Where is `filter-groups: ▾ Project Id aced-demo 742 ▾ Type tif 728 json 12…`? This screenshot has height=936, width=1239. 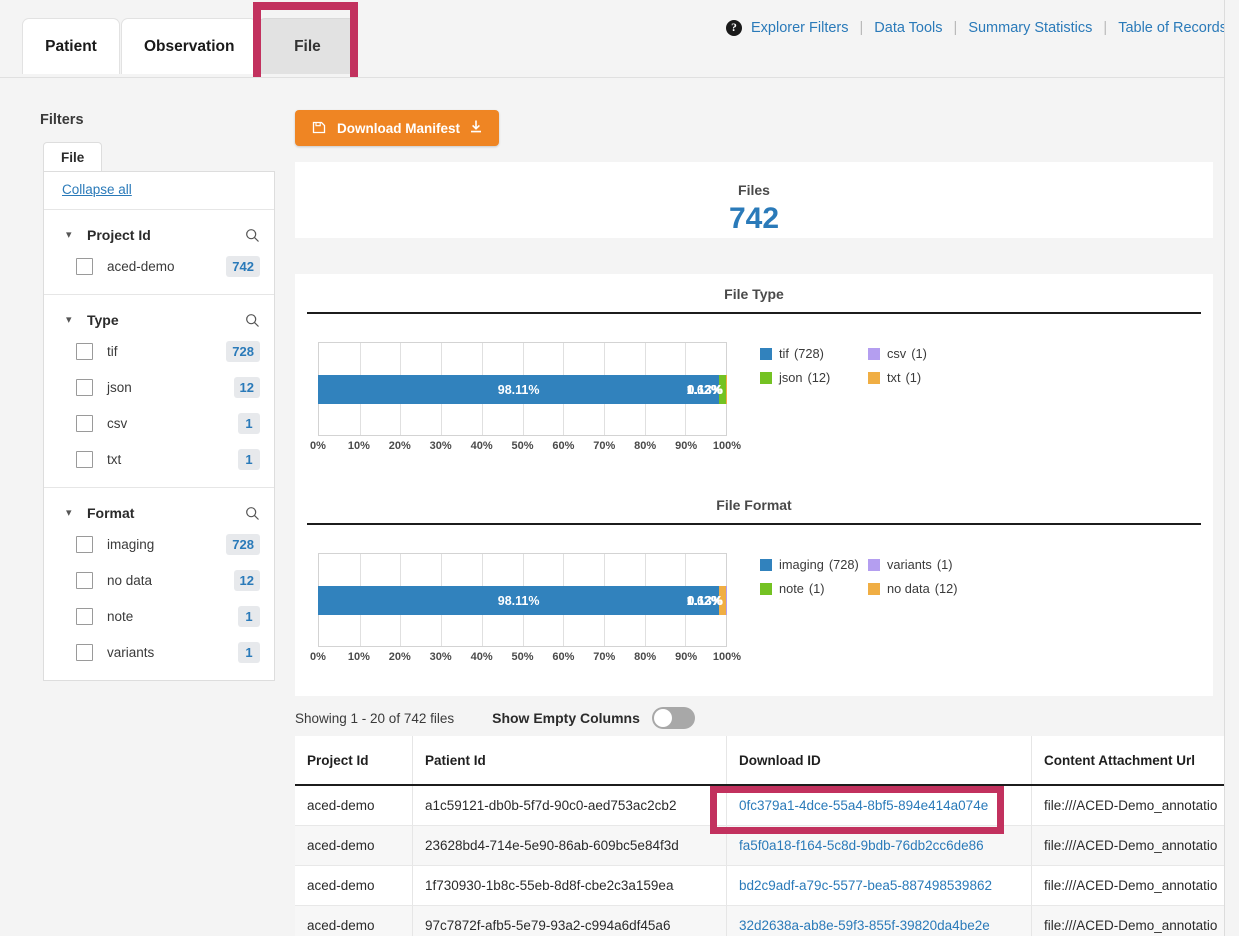
filter-groups: ▾ Project Id aced-demo 742 ▾ Type tif 728 json 12… is located at coordinates (159, 445).